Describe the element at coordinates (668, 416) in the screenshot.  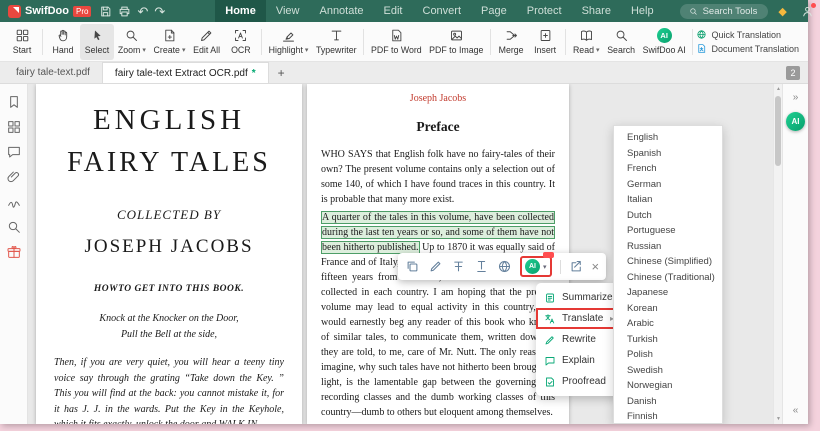
I see `language-option-finnish: Finnish` at that location.